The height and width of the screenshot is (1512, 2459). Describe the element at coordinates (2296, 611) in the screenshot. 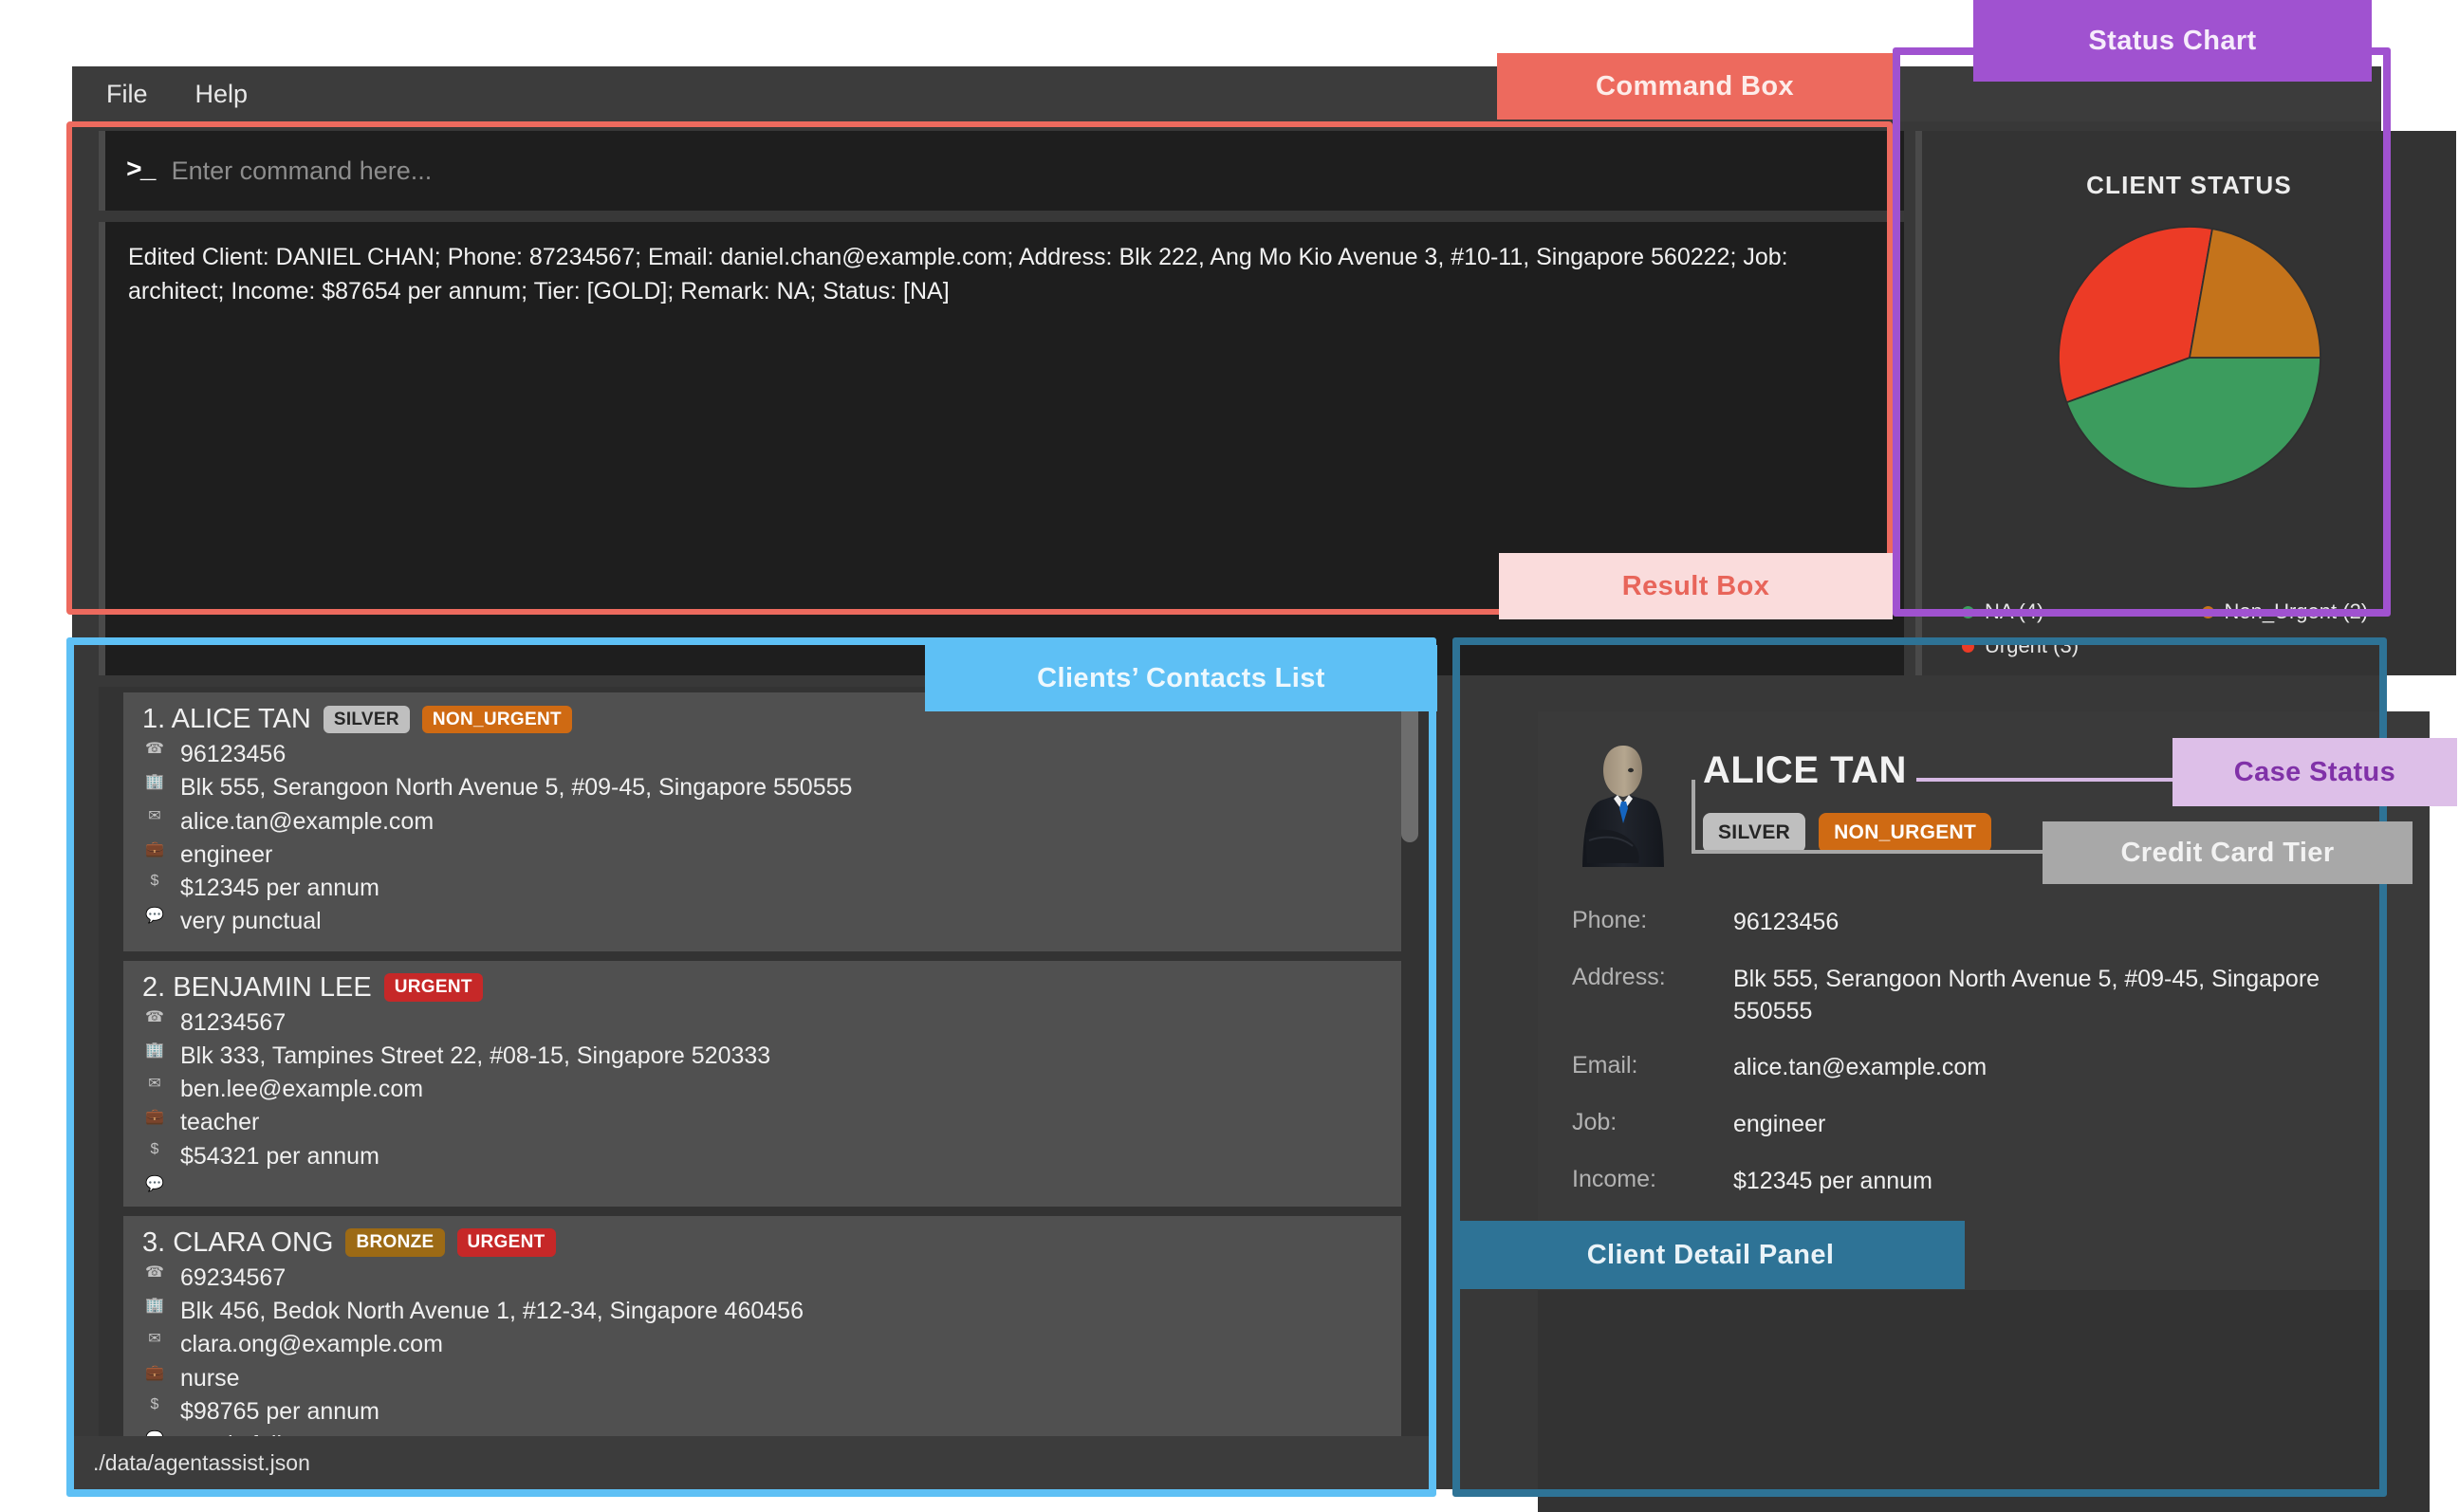

I see `legend-label: Non_Urgent (2)` at that location.